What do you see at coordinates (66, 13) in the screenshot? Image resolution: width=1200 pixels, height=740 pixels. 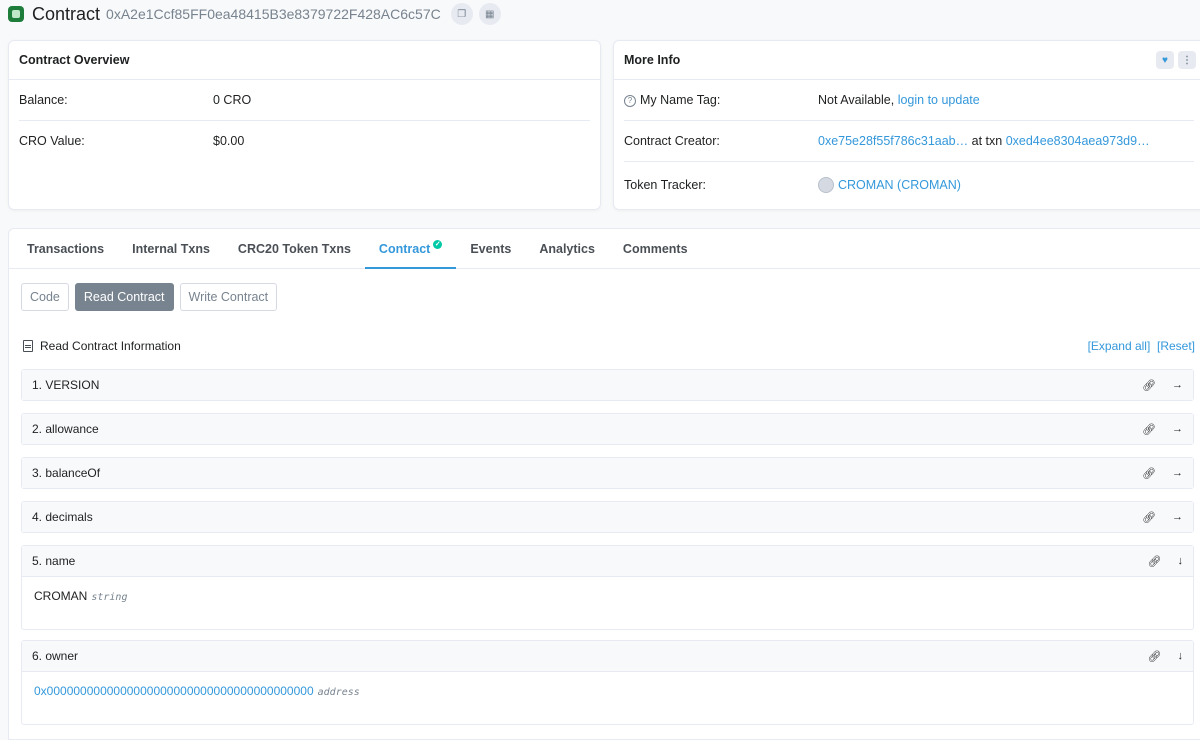 I see `page-title: Contract` at bounding box center [66, 13].